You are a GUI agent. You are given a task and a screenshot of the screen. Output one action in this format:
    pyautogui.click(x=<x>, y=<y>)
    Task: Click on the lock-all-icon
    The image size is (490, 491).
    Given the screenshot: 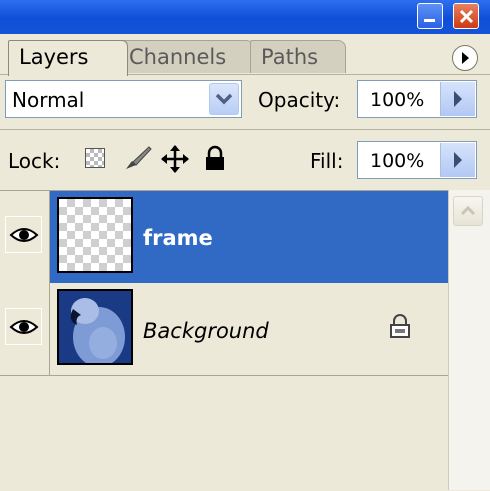 What is the action you would take?
    pyautogui.click(x=215, y=159)
    